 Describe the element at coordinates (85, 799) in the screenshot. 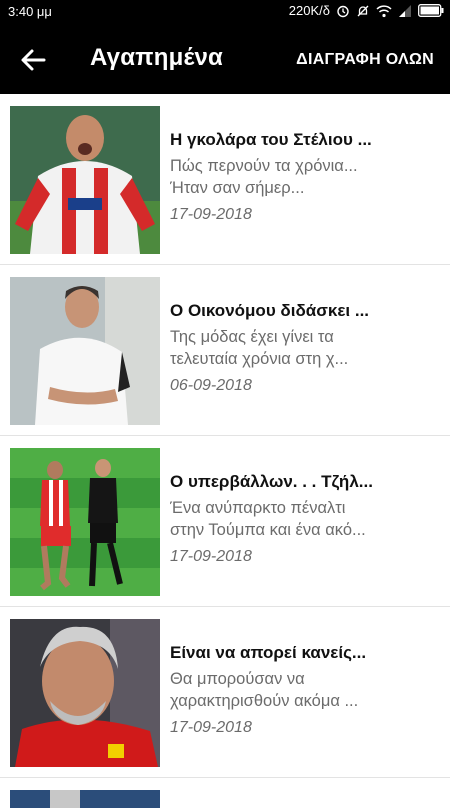

I see `thumbnail-image` at that location.